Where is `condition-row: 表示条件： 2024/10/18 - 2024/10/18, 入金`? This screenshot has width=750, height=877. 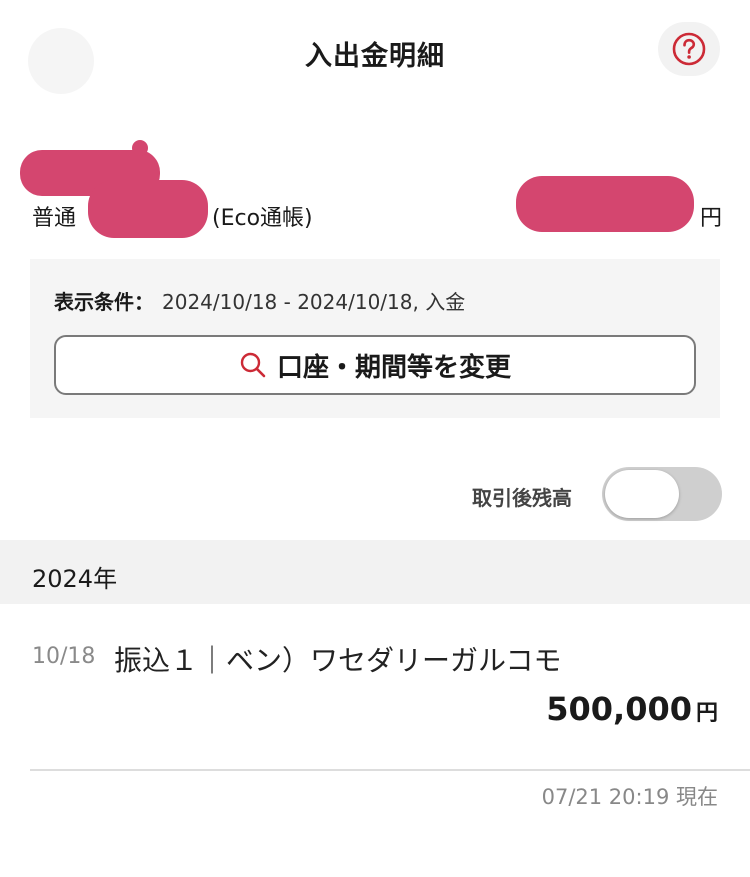
condition-row: 表示条件： 2024/10/18 - 2024/10/18, 入金 is located at coordinates (259, 300).